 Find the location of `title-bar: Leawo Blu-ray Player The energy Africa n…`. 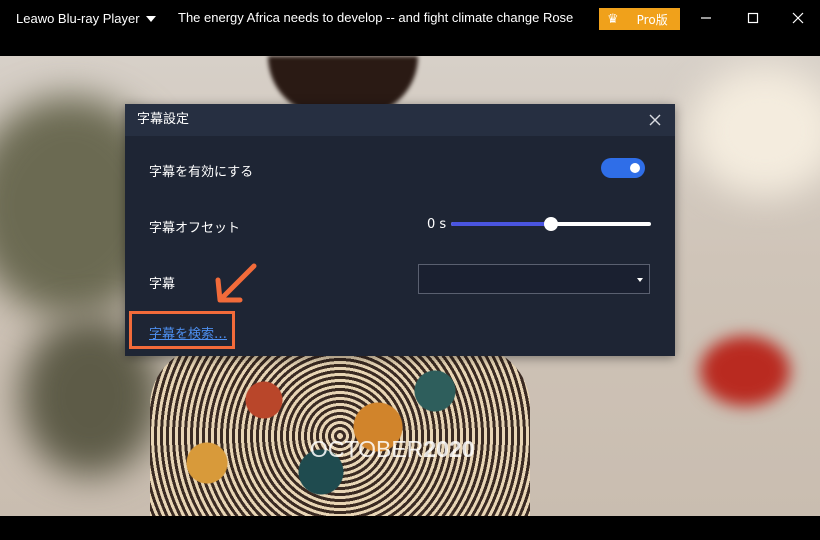

title-bar: Leawo Blu-ray Player The energy Africa n… is located at coordinates (410, 18).